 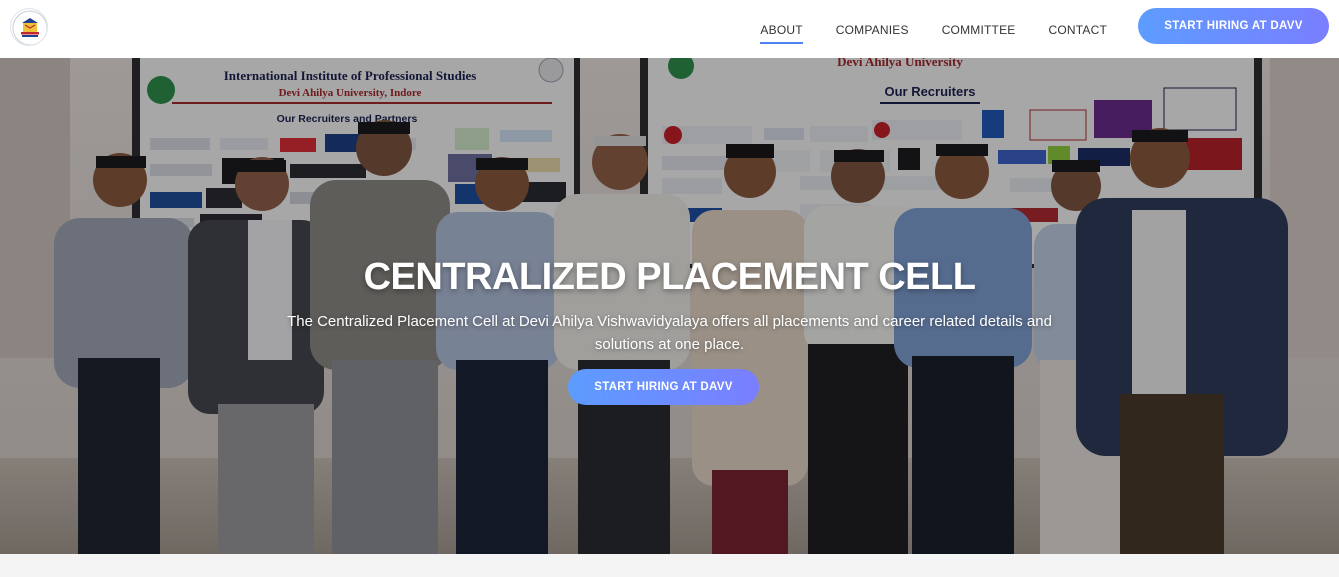 What do you see at coordinates (872, 29) in the screenshot?
I see `nav-link-companies: COMPANIES` at bounding box center [872, 29].